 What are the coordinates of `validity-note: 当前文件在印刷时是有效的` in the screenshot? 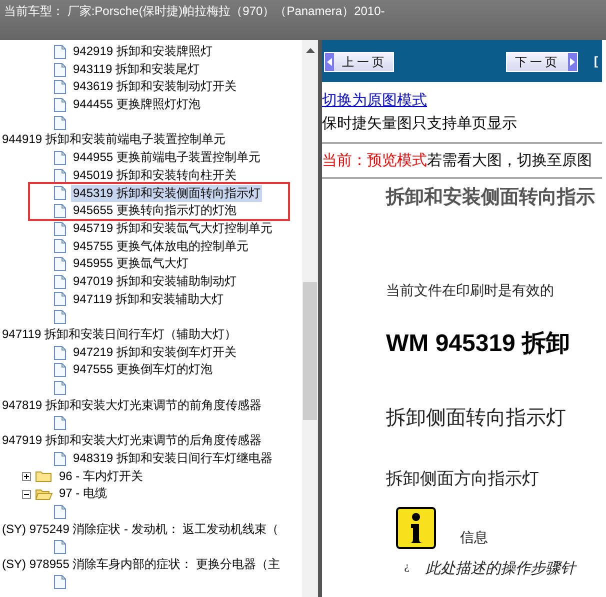 It's located at (470, 291).